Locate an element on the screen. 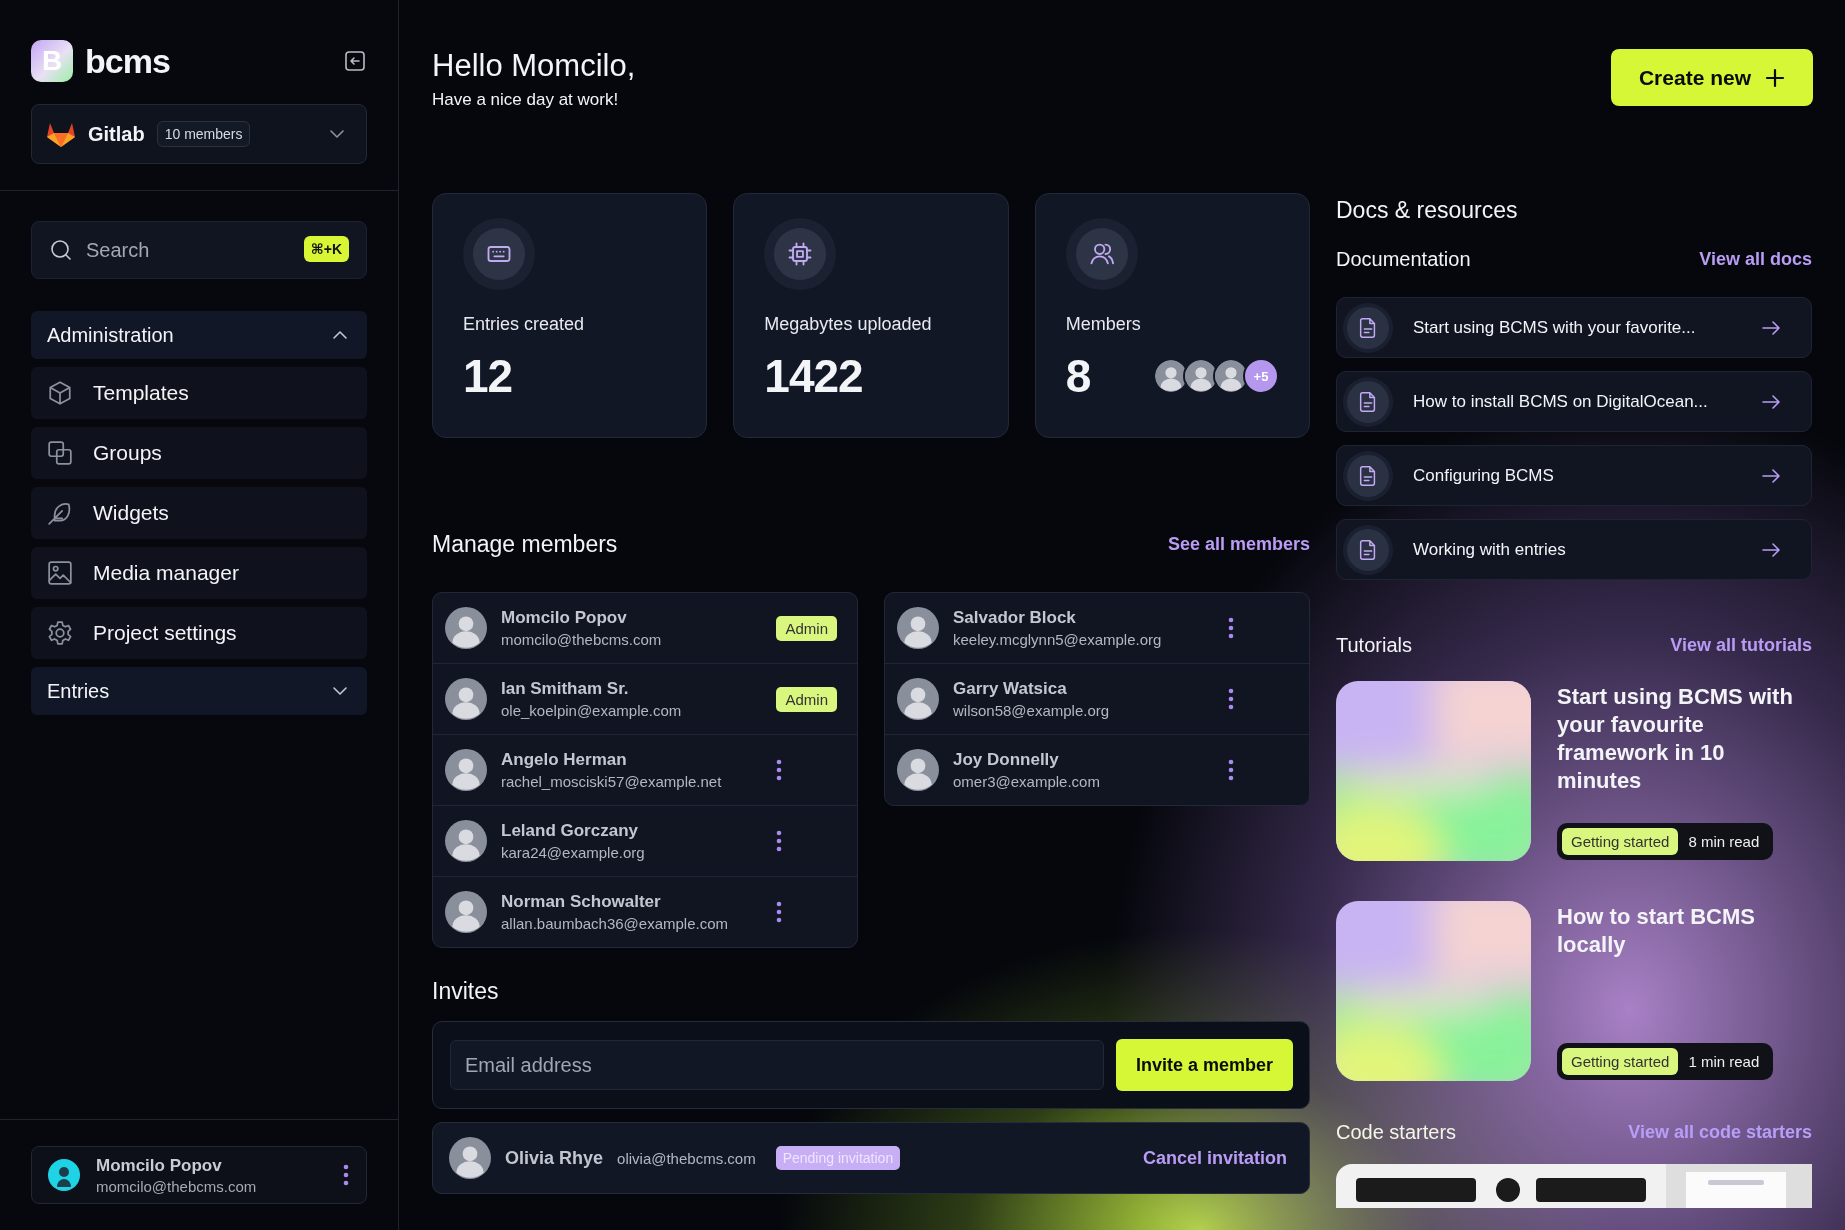  stat-label: Megabytes uploaded is located at coordinates (848, 324).